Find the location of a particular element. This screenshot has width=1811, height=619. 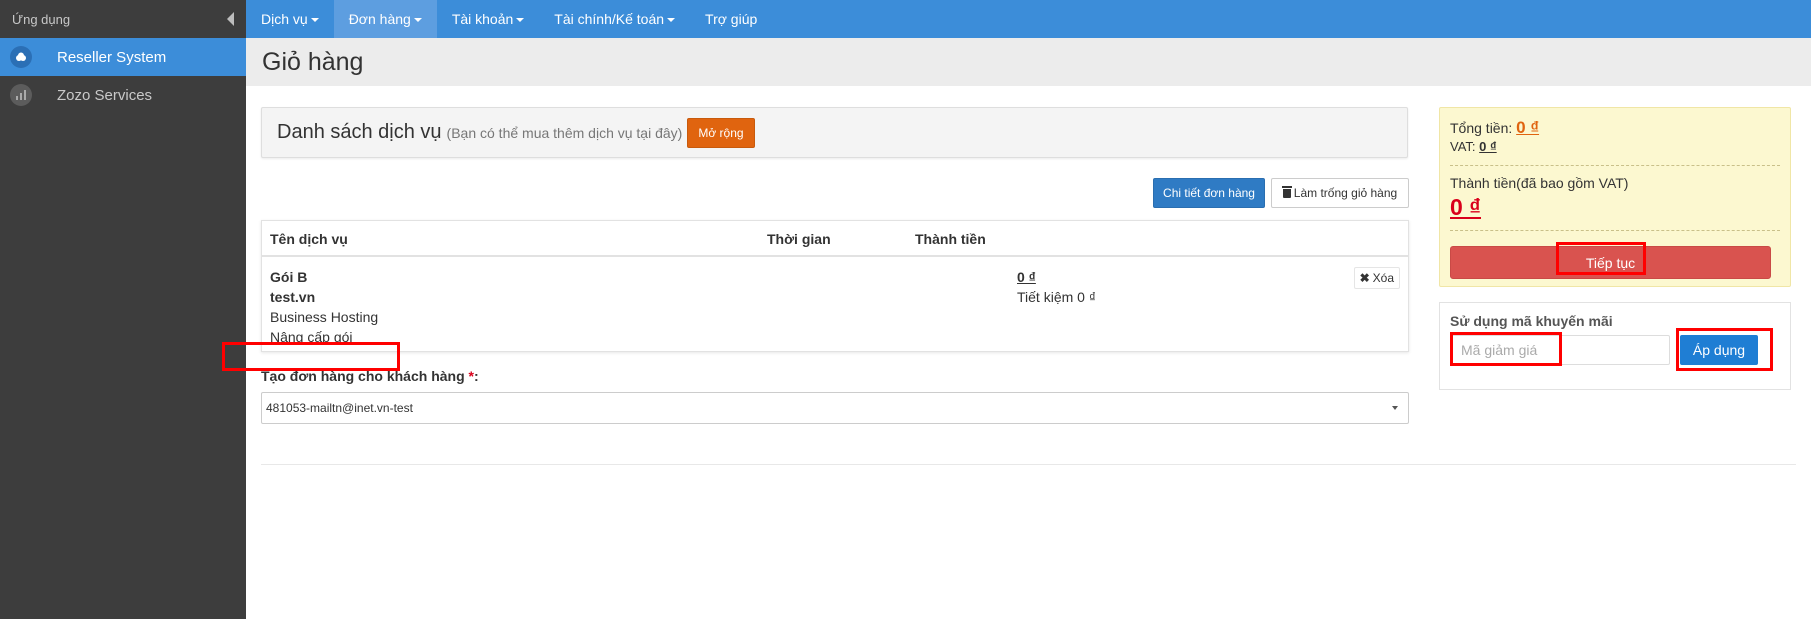

domain-name: test.vn is located at coordinates (293, 297).